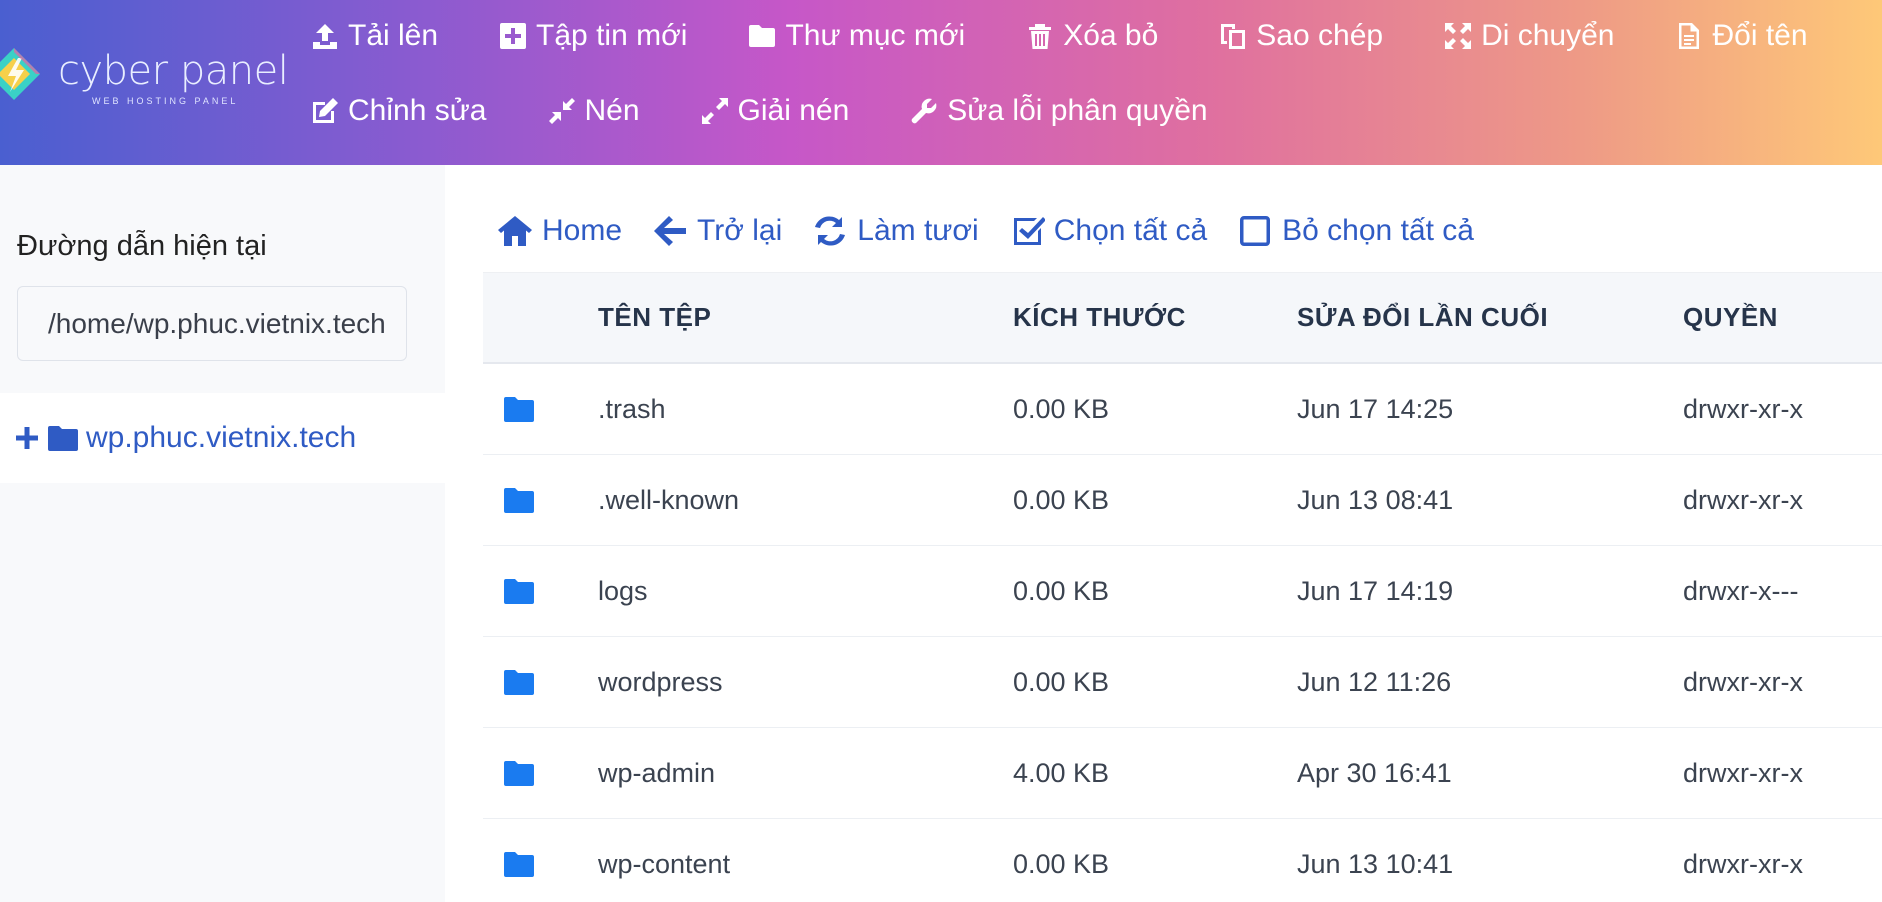 This screenshot has width=1882, height=902. What do you see at coordinates (1061, 772) in the screenshot?
I see `file-size: 4.00 KB` at bounding box center [1061, 772].